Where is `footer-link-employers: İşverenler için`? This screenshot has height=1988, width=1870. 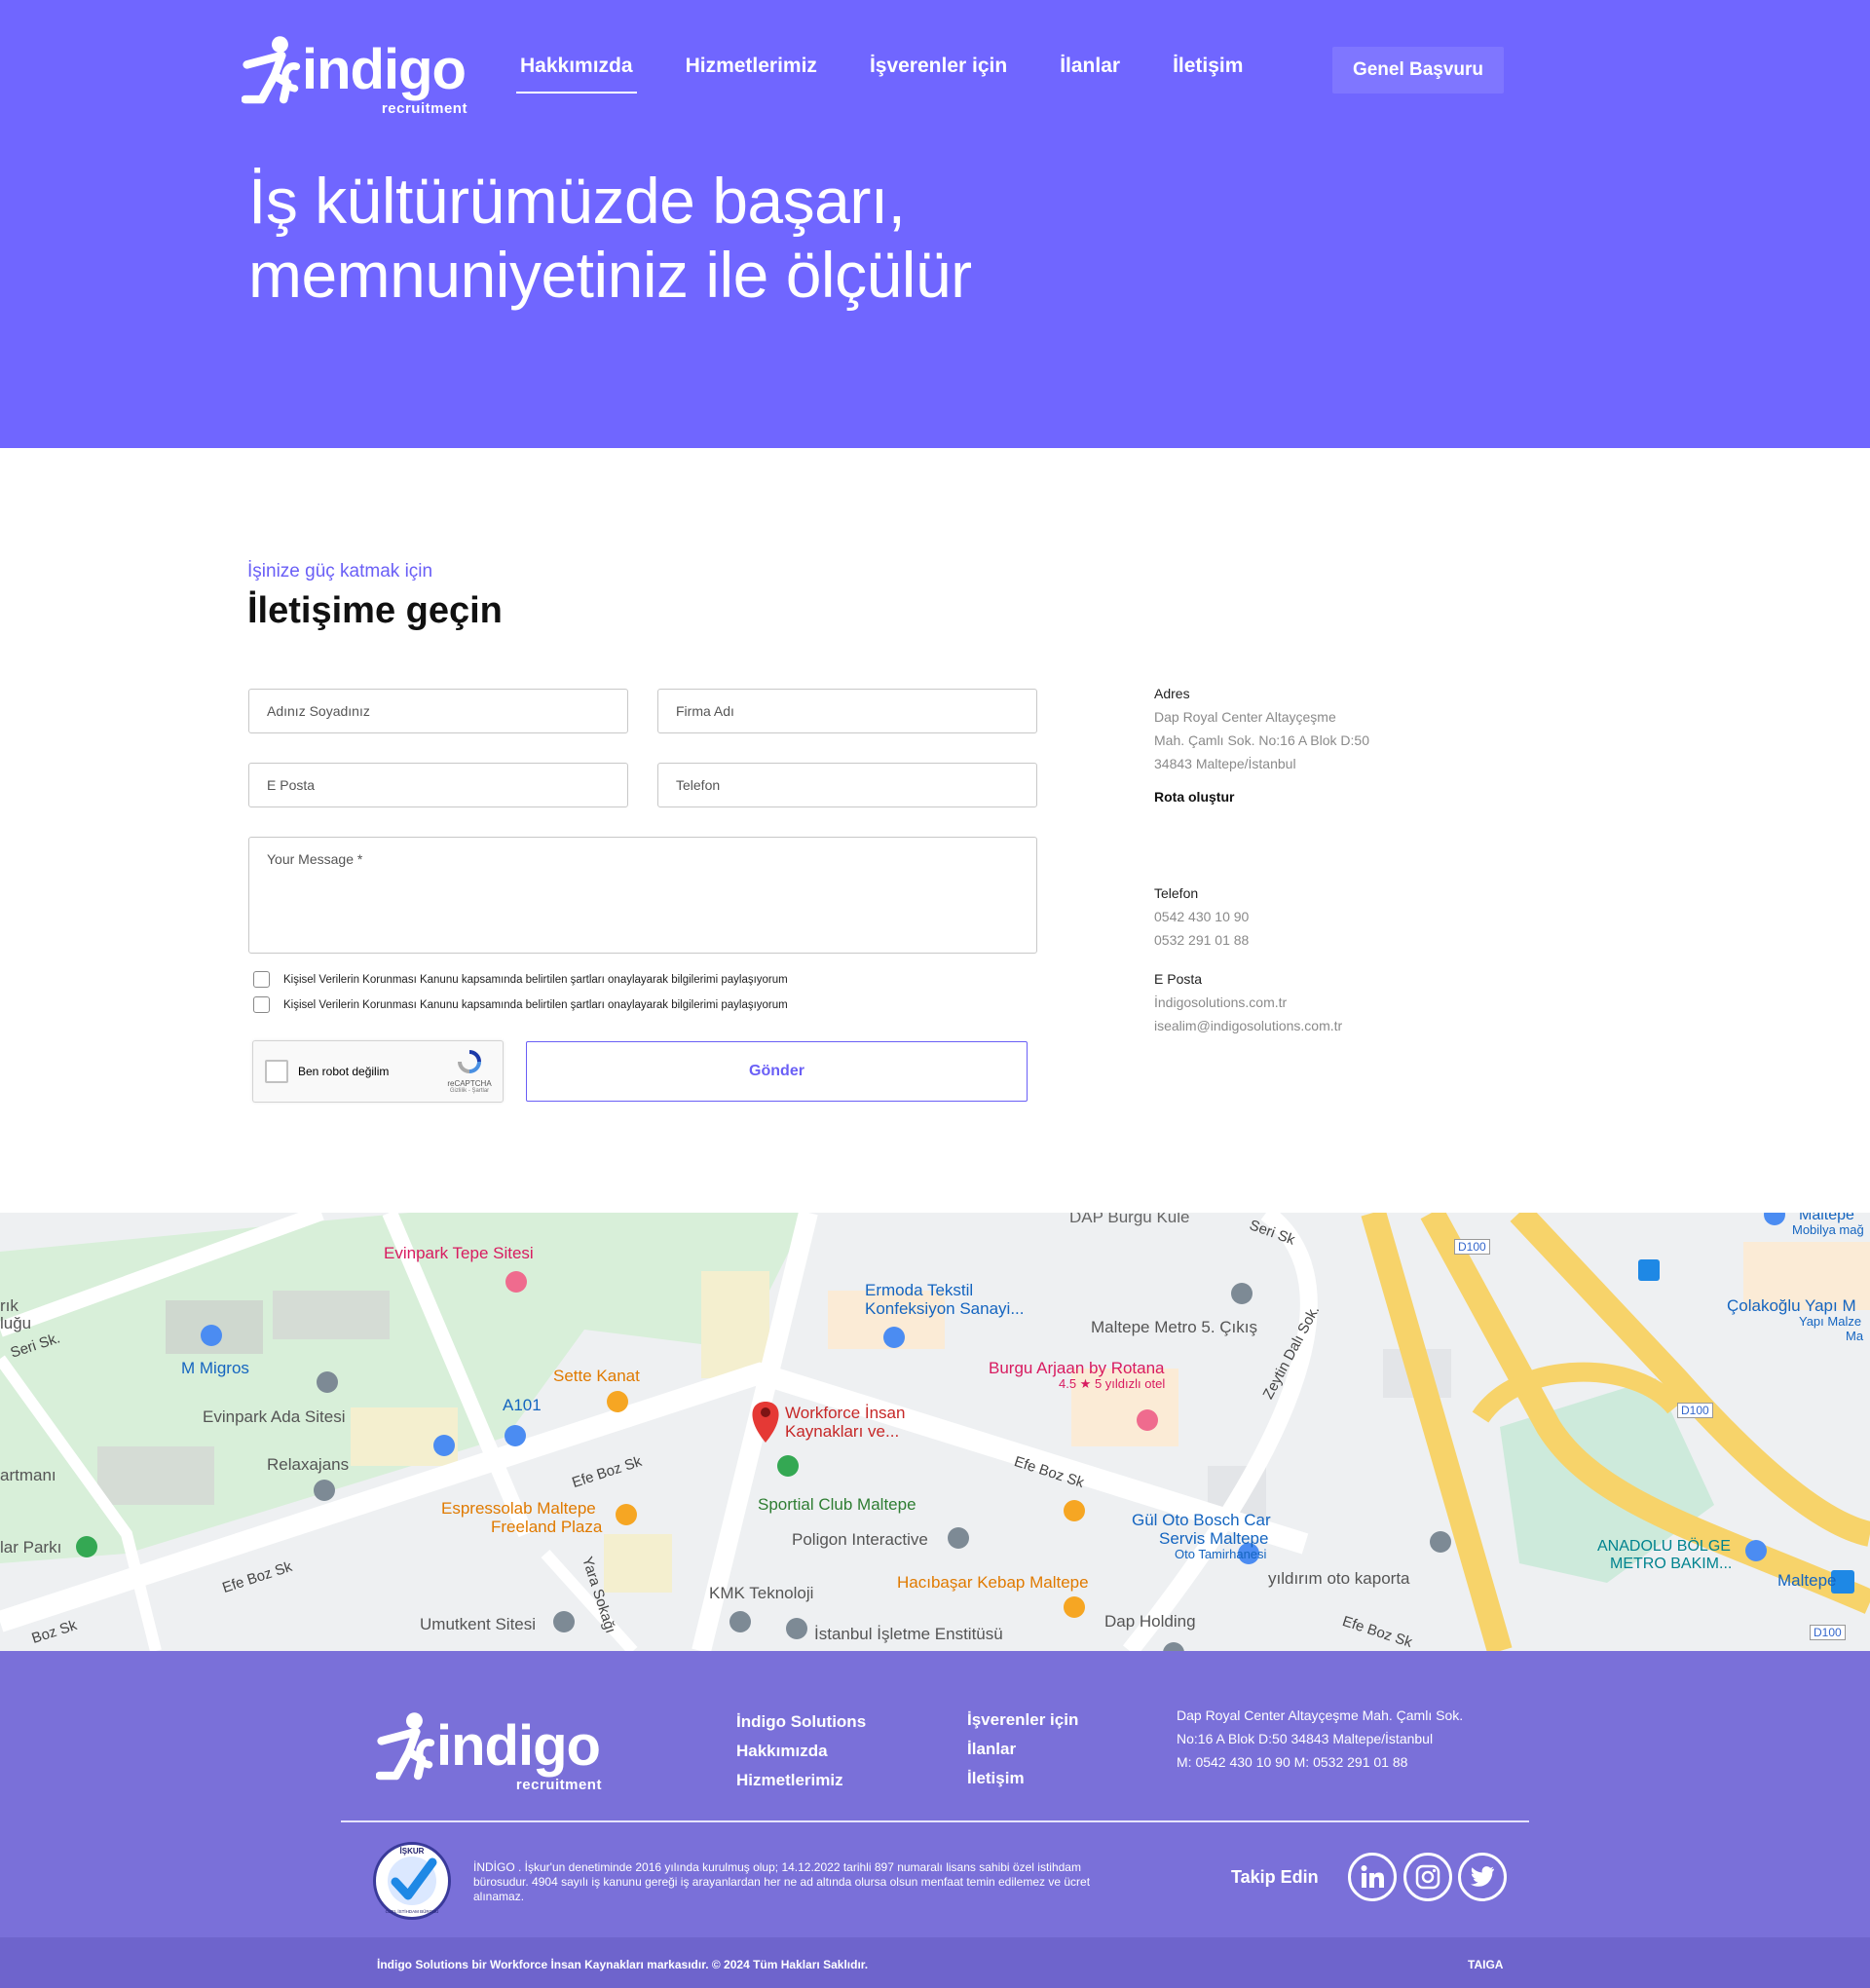
footer-link-employers: İşverenler için is located at coordinates (1023, 1720).